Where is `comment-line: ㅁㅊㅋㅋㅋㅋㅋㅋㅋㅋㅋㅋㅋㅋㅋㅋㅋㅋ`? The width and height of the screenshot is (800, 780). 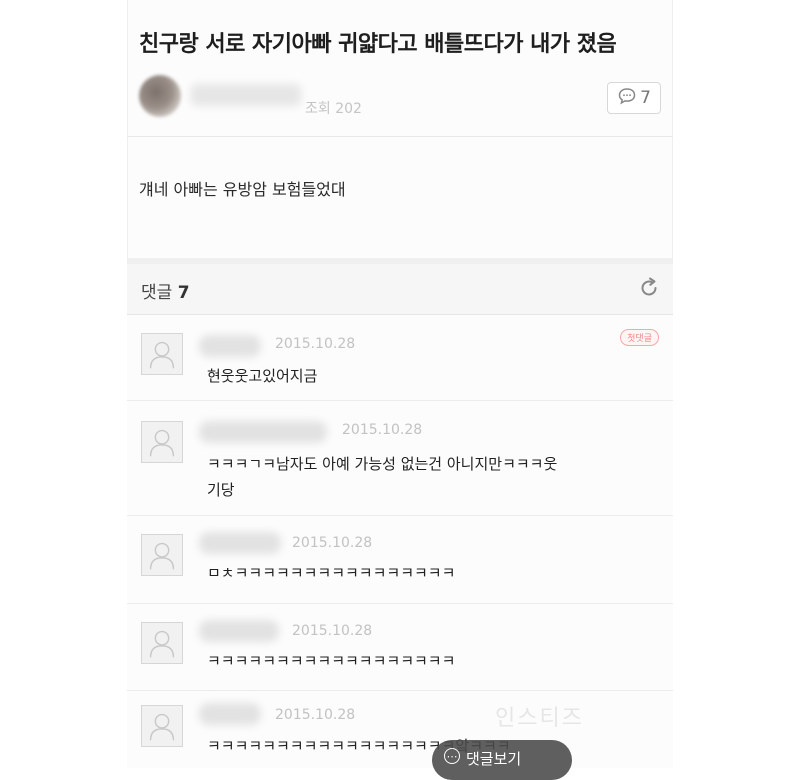
comment-line: ㅁㅊㅋㅋㅋㅋㅋㅋㅋㅋㅋㅋㅋㅋㅋㅋㅋㅋ is located at coordinates (331, 573).